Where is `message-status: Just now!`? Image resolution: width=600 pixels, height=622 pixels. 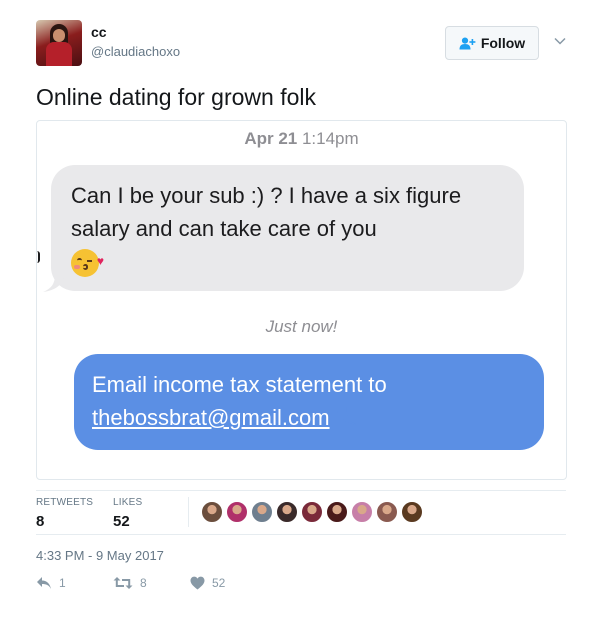 message-status: Just now! is located at coordinates (301, 326).